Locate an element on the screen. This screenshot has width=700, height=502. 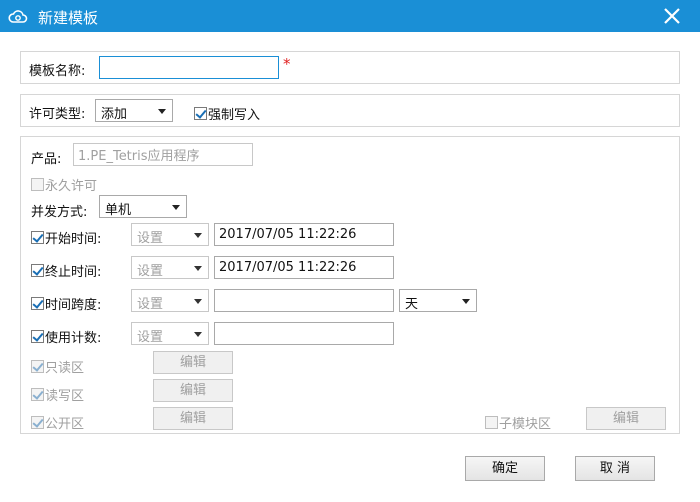
submodule-edit-label: 编辑 is located at coordinates (625, 418).